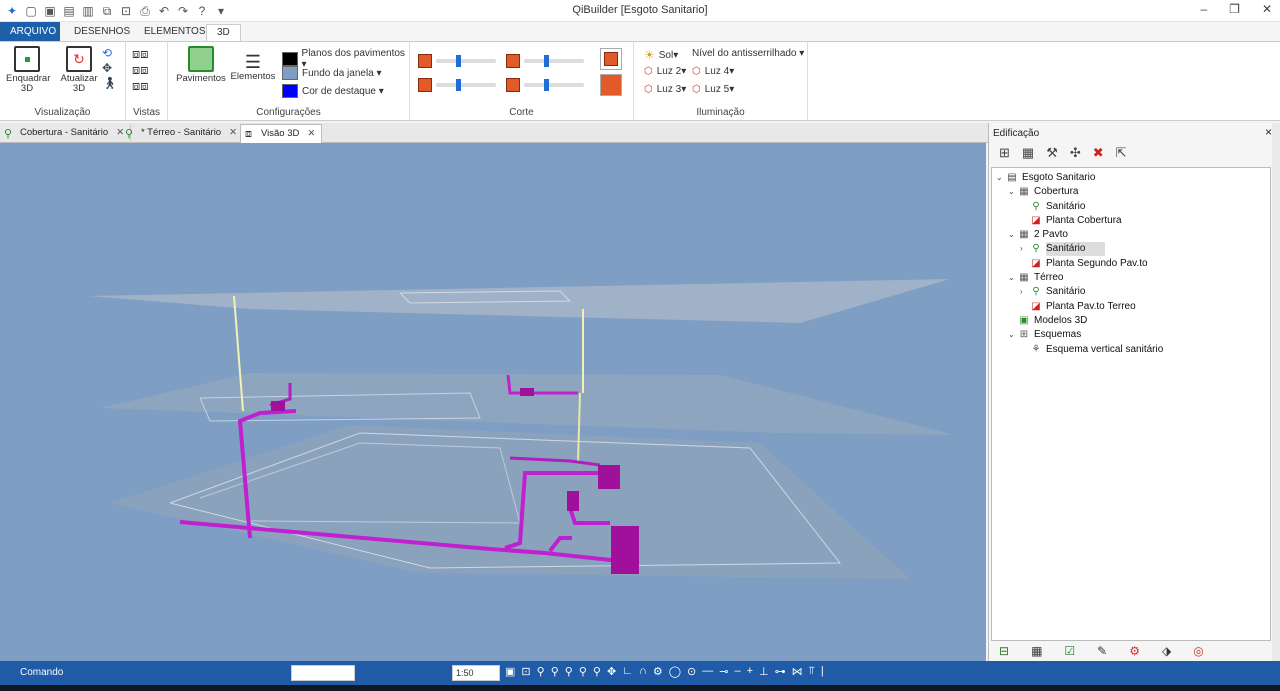 This screenshot has height=691, width=1280. Describe the element at coordinates (748, 53) in the screenshot. I see `antisserrilhado-dropdown: Nível do antisserrilhado ▾` at that location.